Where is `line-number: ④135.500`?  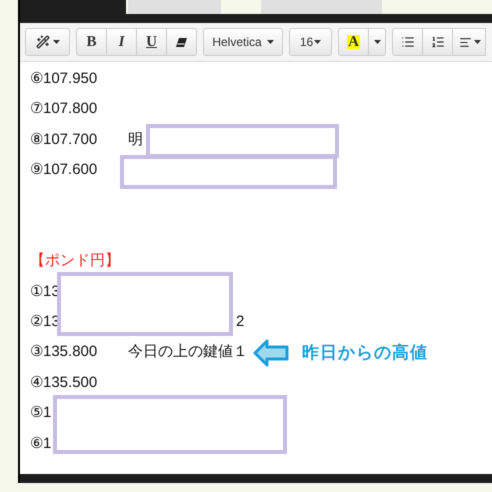 line-number: ④135.500 is located at coordinates (64, 382).